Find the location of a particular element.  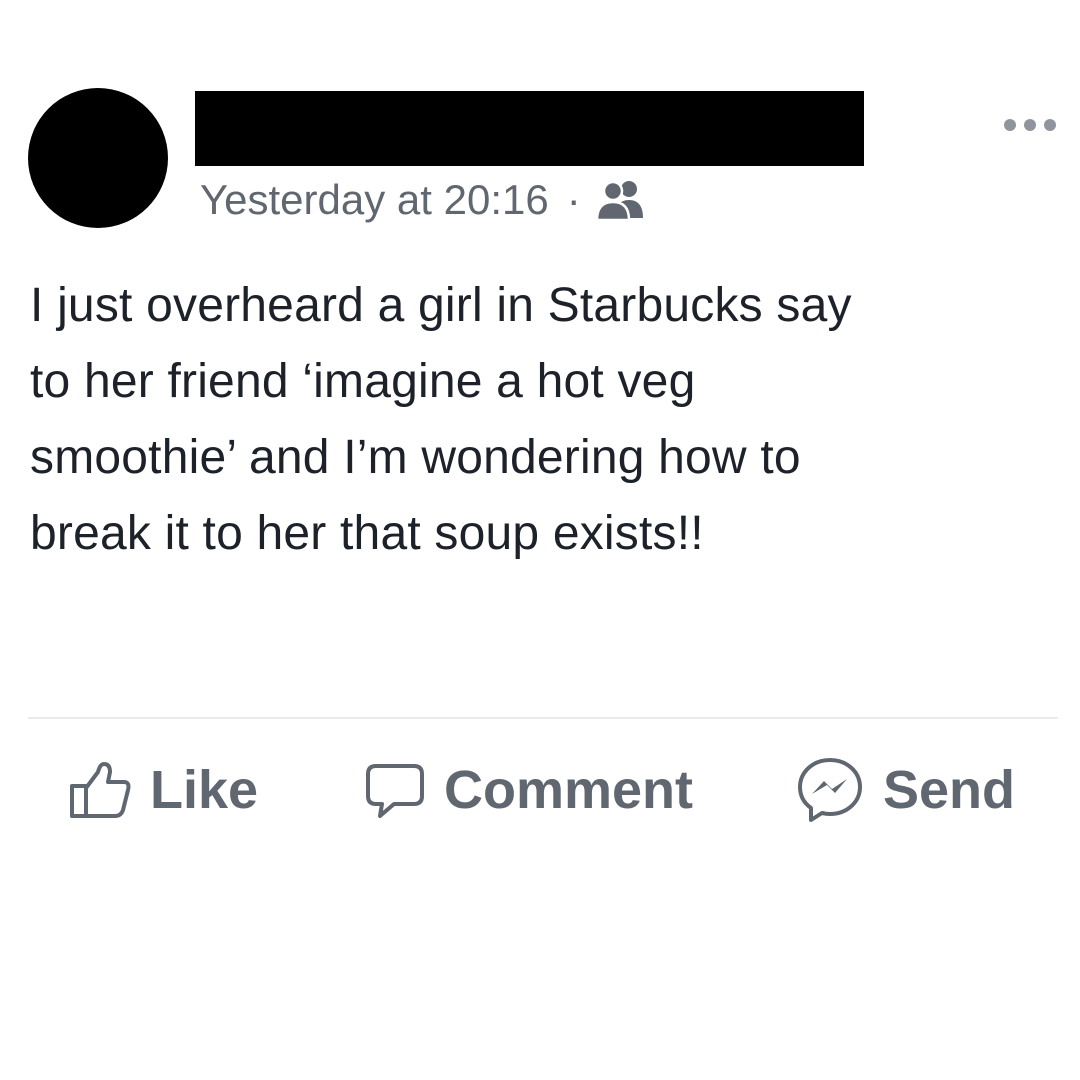

like-button: Like is located at coordinates (163, 790).